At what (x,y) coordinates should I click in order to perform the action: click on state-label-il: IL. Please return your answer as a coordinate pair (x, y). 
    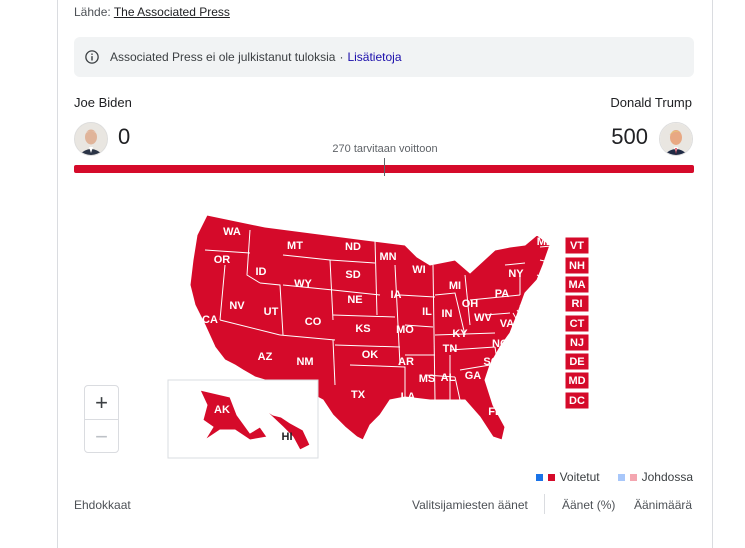
    Looking at the image, I should click on (427, 312).